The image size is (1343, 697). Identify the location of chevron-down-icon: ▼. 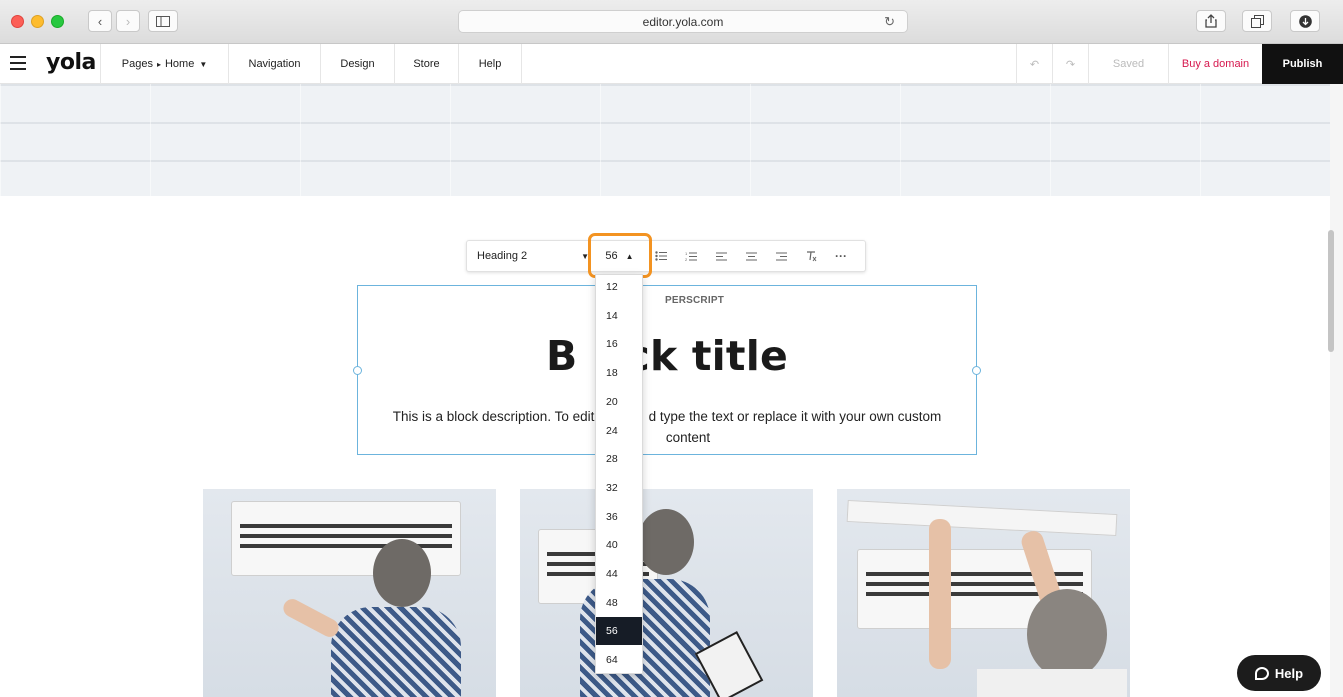
(203, 64).